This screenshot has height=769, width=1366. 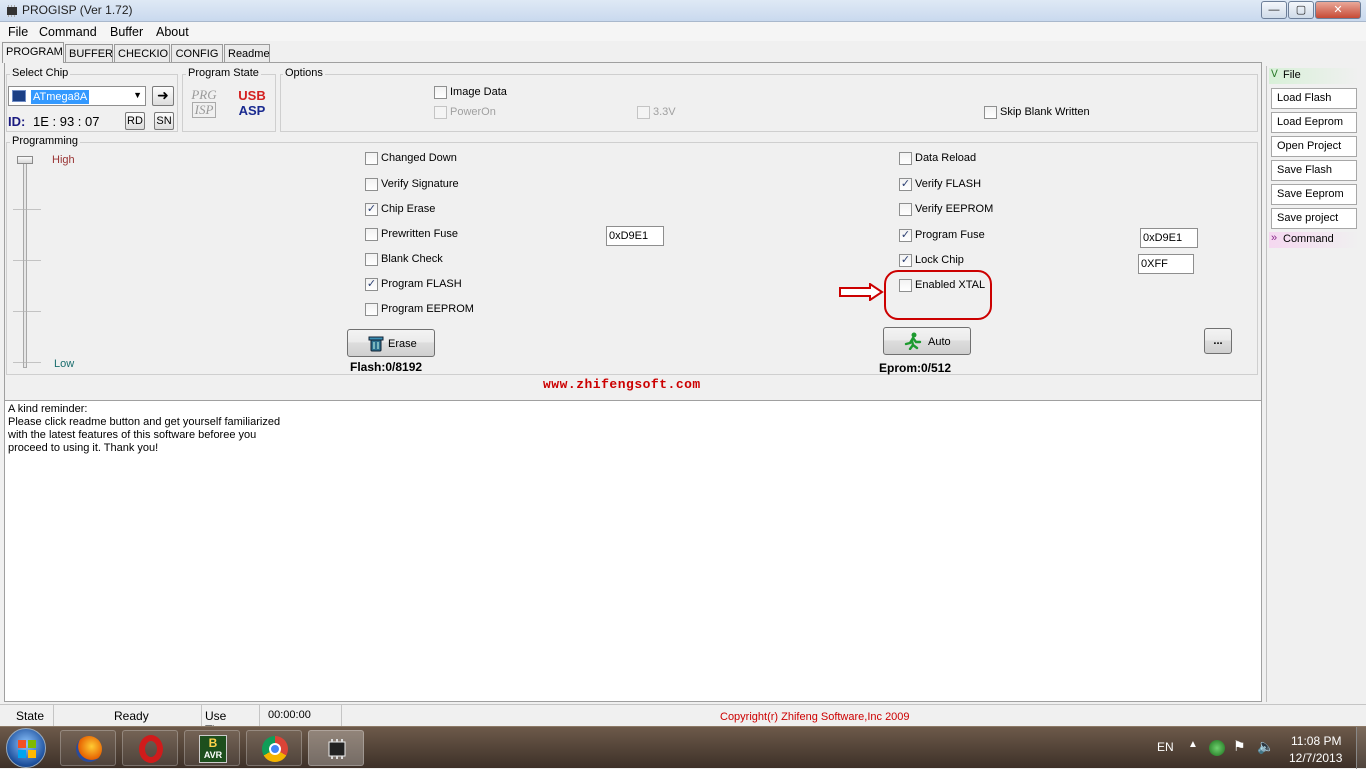 What do you see at coordinates (77, 10) in the screenshot?
I see `window-title: PROGISP (Ver 1.72)` at bounding box center [77, 10].